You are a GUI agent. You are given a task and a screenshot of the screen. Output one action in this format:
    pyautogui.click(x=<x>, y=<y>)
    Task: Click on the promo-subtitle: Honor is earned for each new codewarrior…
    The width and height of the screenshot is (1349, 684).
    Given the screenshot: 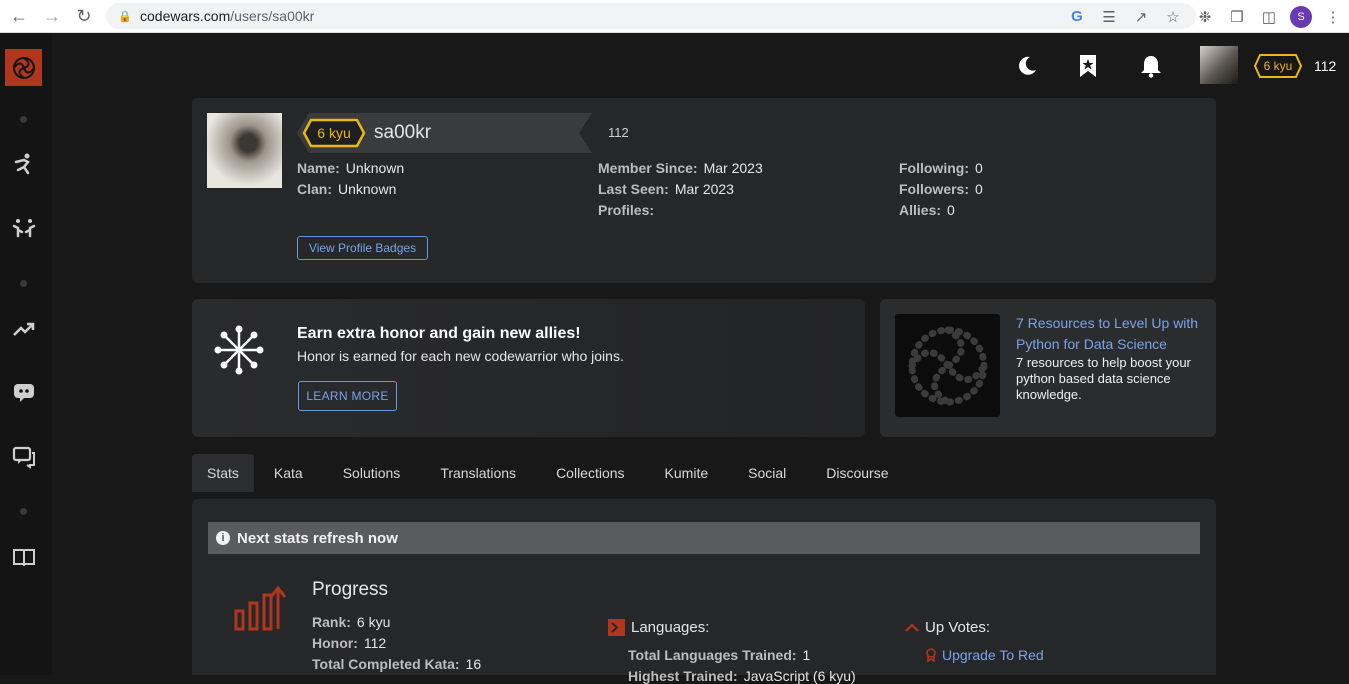 What is the action you would take?
    pyautogui.click(x=460, y=356)
    